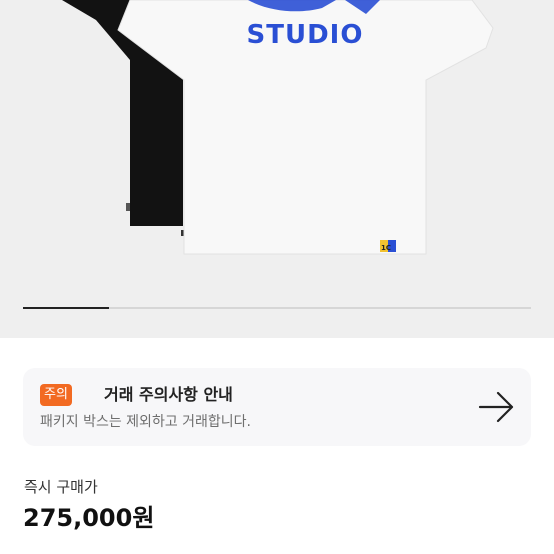 The width and height of the screenshot is (554, 554). What do you see at coordinates (277, 308) in the screenshot?
I see `image-progress-track` at bounding box center [277, 308].